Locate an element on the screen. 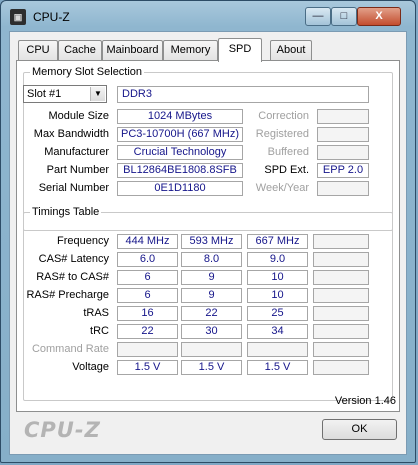  frequency-value-3: 667 MHz is located at coordinates (277, 241).